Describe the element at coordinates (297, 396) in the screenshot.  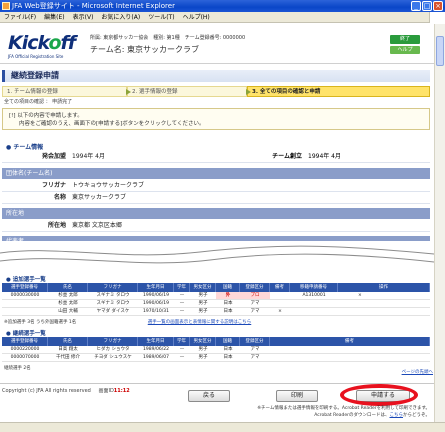
I see `print-button: 印刷` at that location.